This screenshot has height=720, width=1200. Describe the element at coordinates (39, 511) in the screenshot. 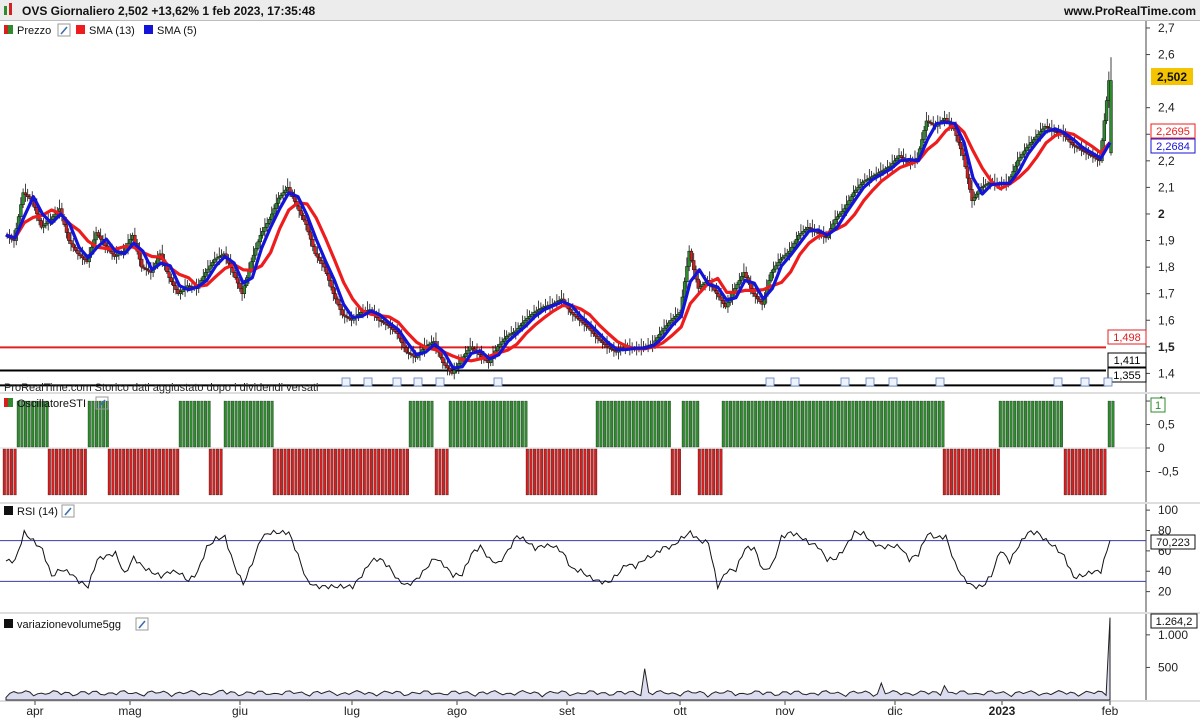

I see `rsi-legend: RSI (14)` at that location.